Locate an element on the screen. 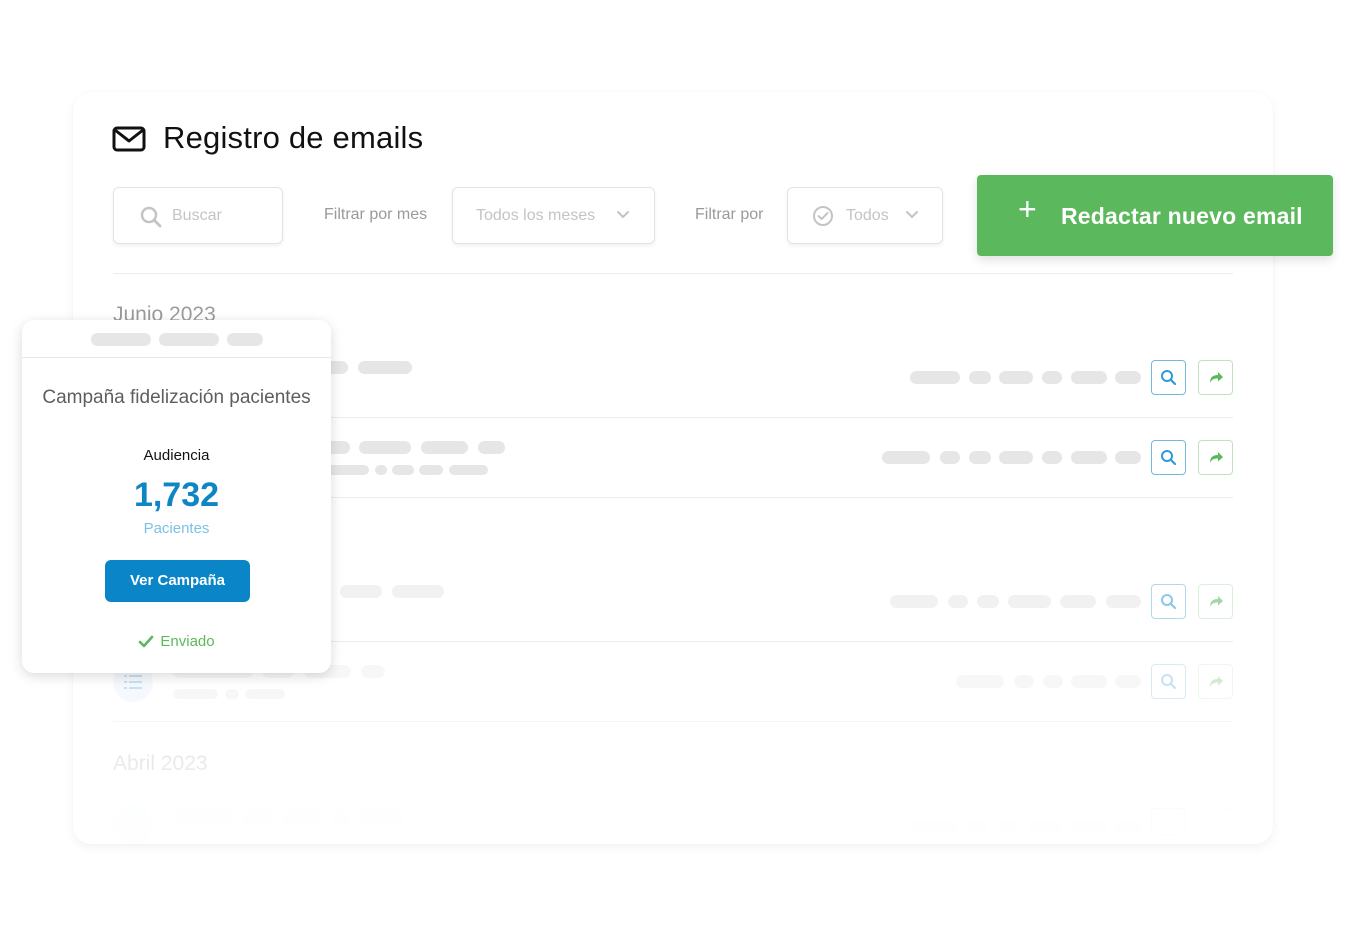 The width and height of the screenshot is (1346, 925). audience-unit: Pacientes is located at coordinates (176, 528).